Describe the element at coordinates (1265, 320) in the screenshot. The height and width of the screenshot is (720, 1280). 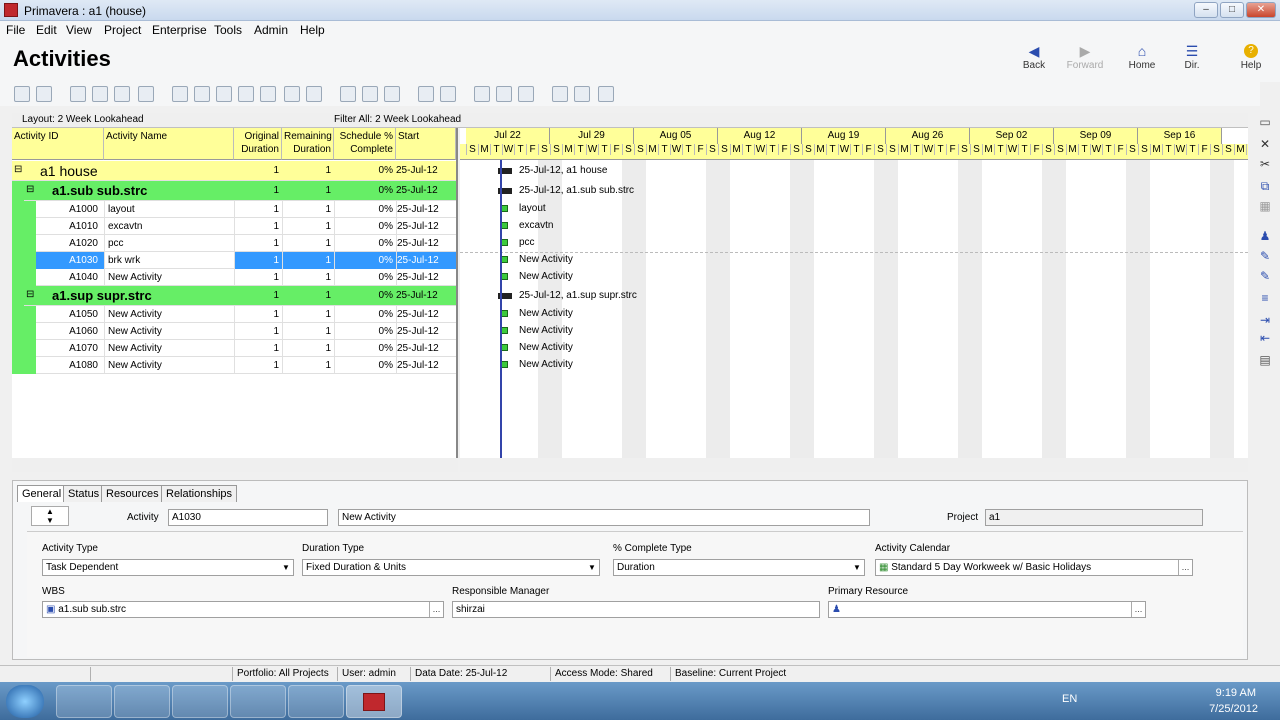
I see `add-predecessor-icon: ⇥` at that location.